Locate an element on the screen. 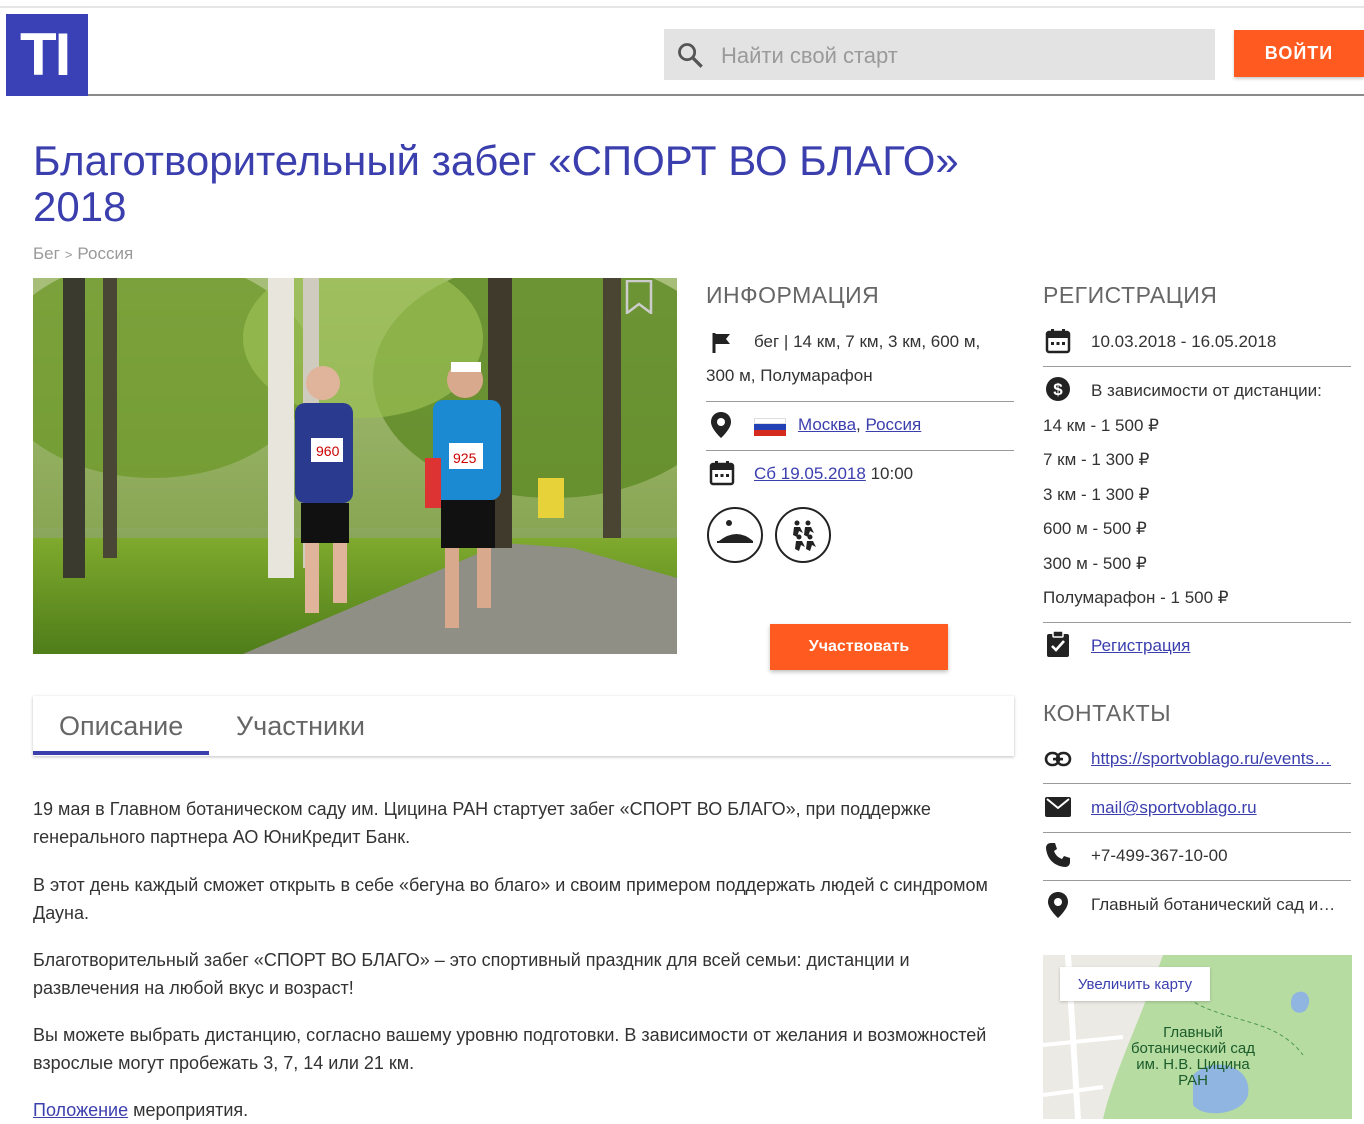 Image resolution: width=1364 pixels, height=1124 pixels. login-button: ВОЙТИ is located at coordinates (1299, 53).